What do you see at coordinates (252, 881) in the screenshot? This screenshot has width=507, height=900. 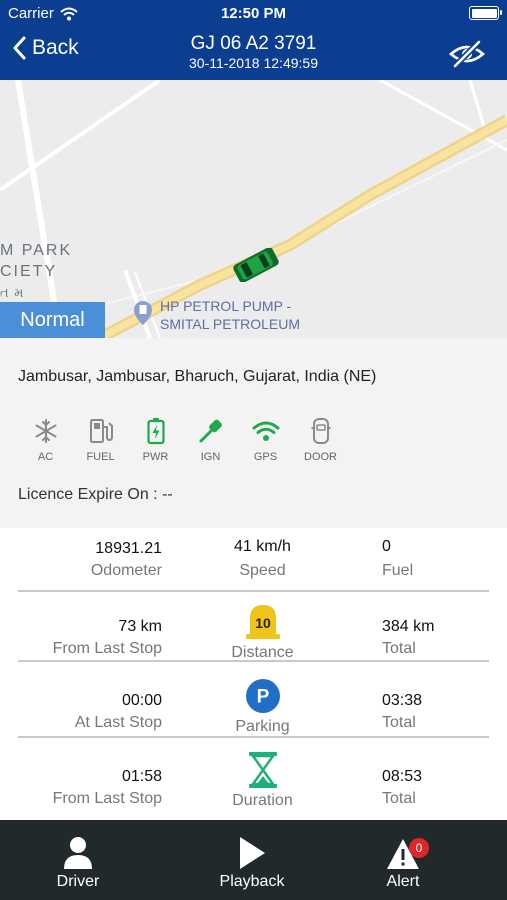 I see `tab-playback-label: Playback` at bounding box center [252, 881].